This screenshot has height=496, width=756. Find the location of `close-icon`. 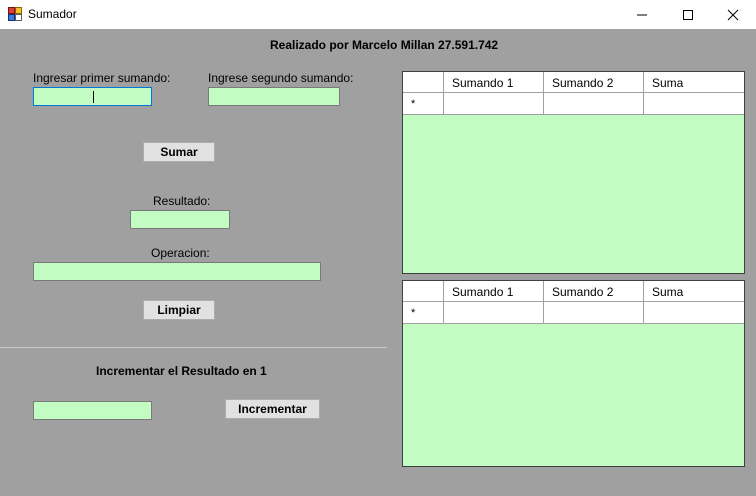

close-icon is located at coordinates (733, 15).